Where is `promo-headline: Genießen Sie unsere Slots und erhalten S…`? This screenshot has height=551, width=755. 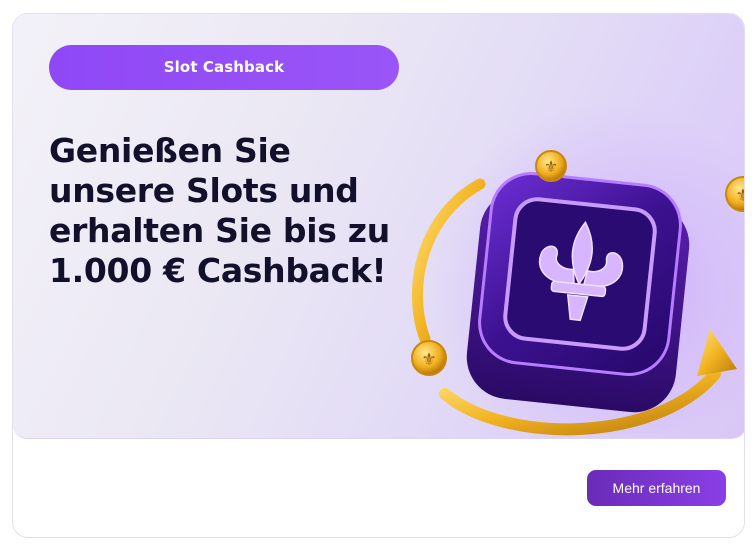
promo-headline: Genießen Sie unsere Slots und erhalten S… is located at coordinates (219, 210).